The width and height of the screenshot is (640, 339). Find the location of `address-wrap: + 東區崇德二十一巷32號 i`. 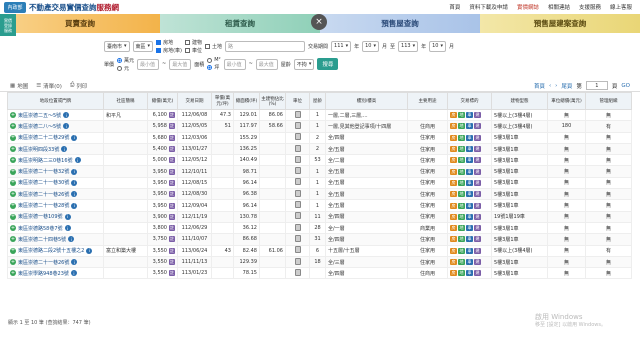

address-wrap: + 東區崇德二十一巷32號 i is located at coordinates (55, 171).